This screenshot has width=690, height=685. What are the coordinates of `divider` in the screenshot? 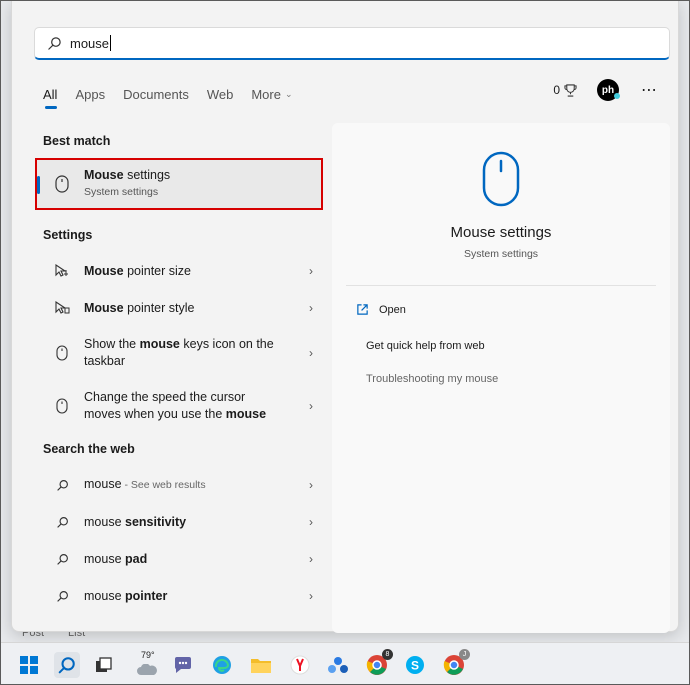 It's located at (501, 285).